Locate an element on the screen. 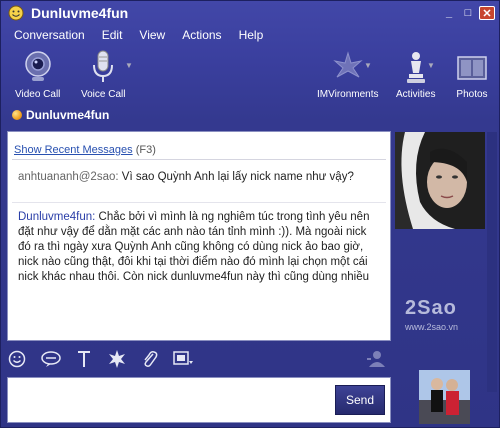 The image size is (500, 428). leaf-icon is located at coordinates (348, 67).